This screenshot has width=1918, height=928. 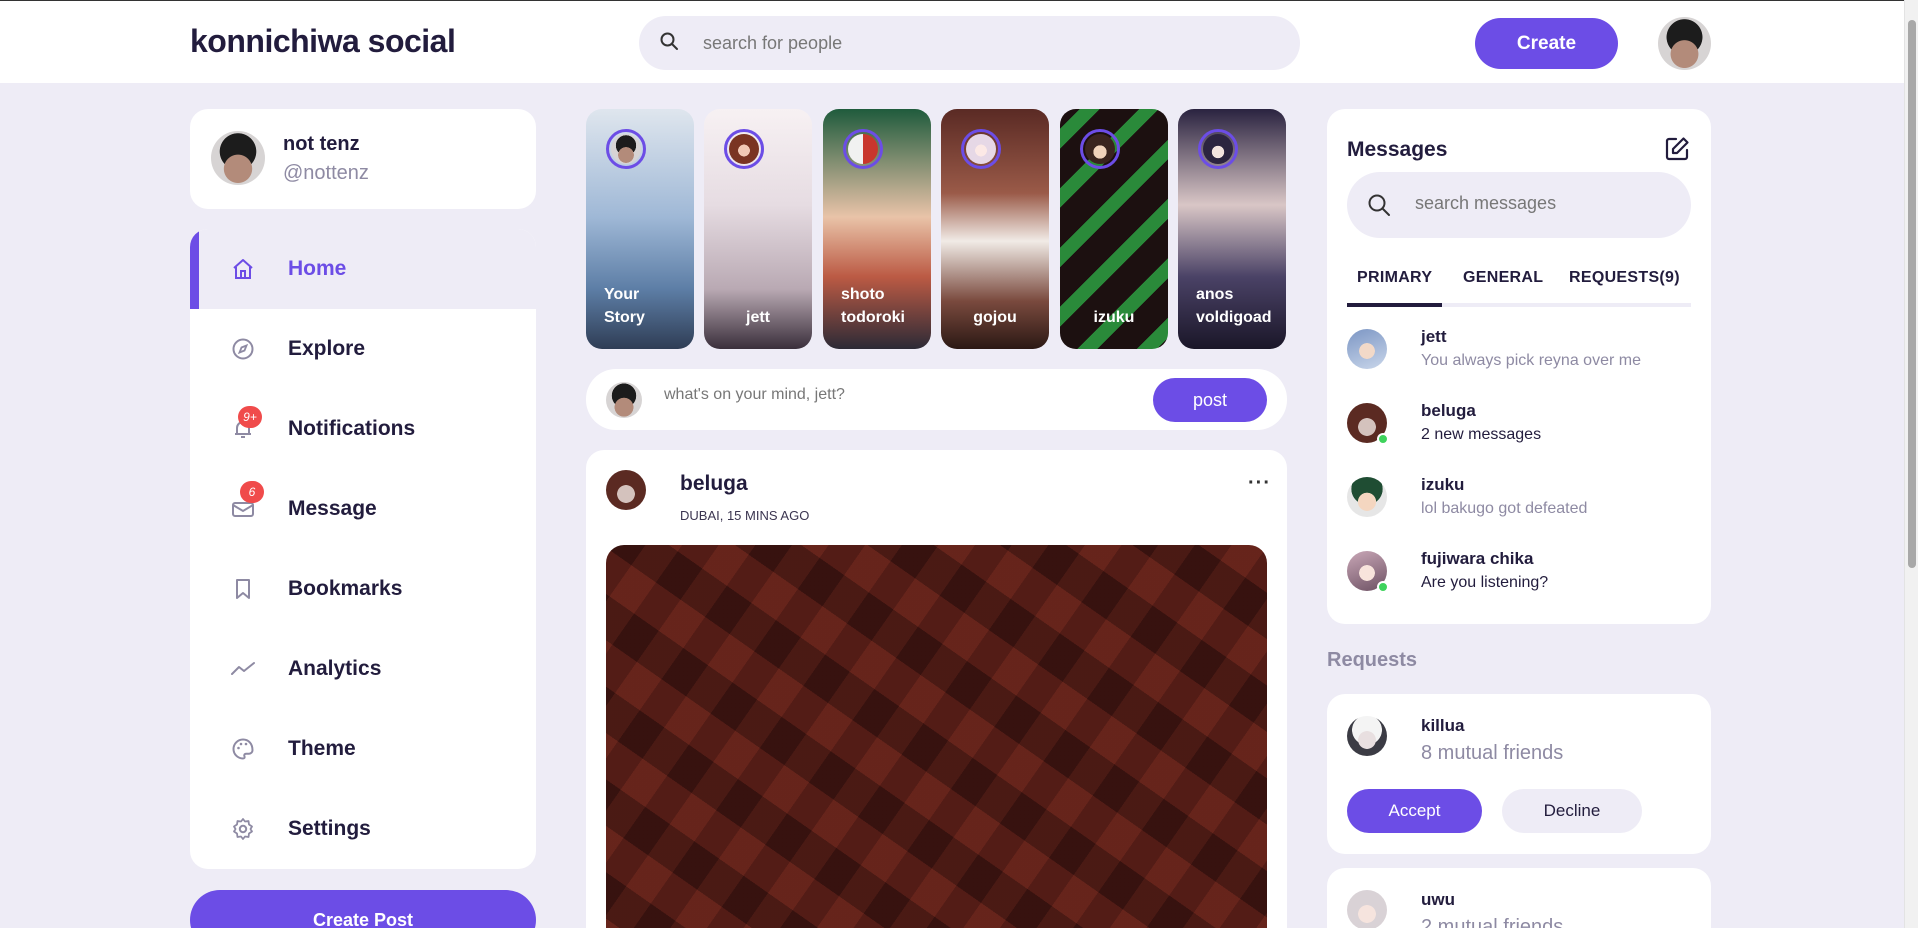 I want to click on story-card: Your Story, so click(x=640, y=229).